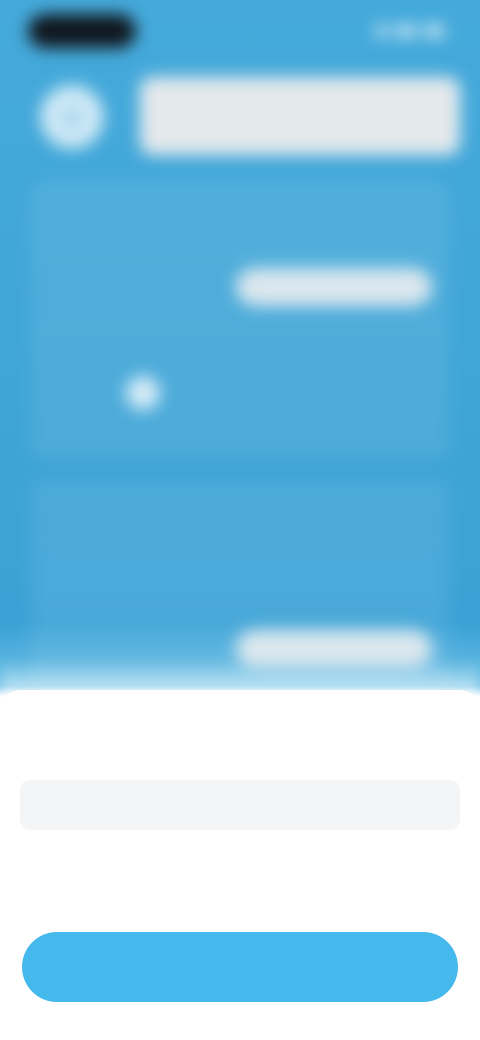 The image size is (480, 1040). What do you see at coordinates (300, 116) in the screenshot?
I see `search-input` at bounding box center [300, 116].